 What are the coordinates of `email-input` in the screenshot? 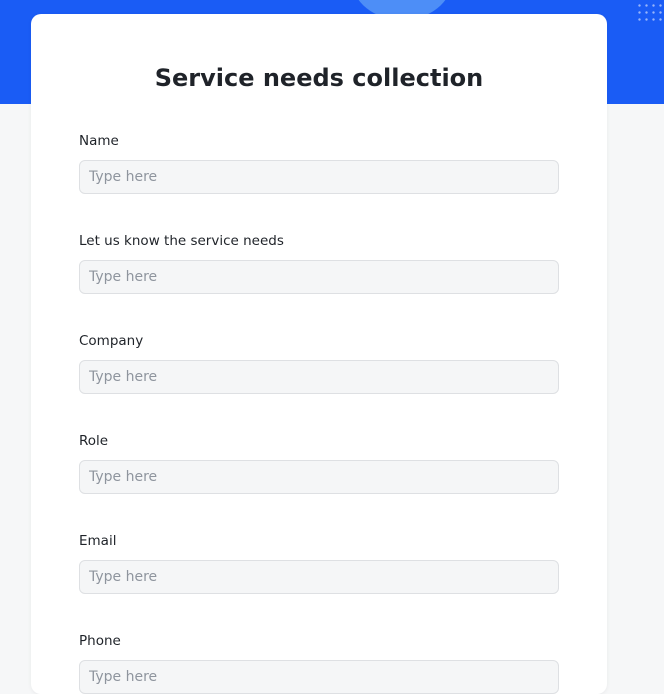 It's located at (319, 577).